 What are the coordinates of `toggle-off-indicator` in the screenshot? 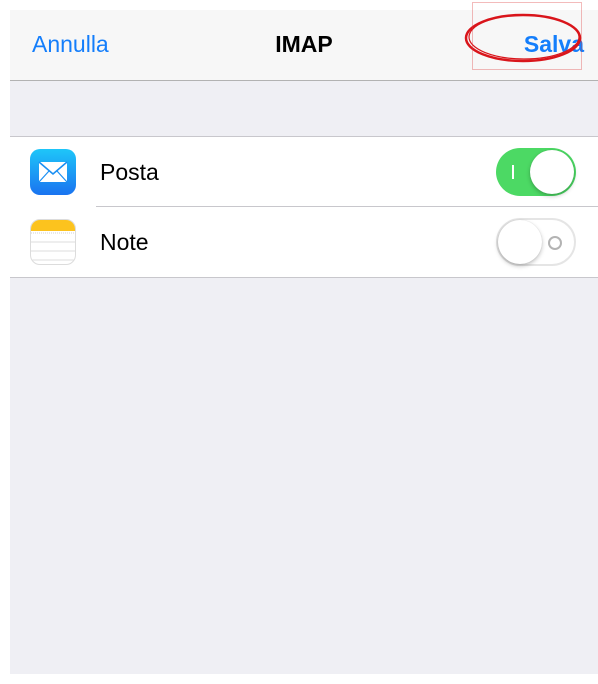 It's located at (555, 243).